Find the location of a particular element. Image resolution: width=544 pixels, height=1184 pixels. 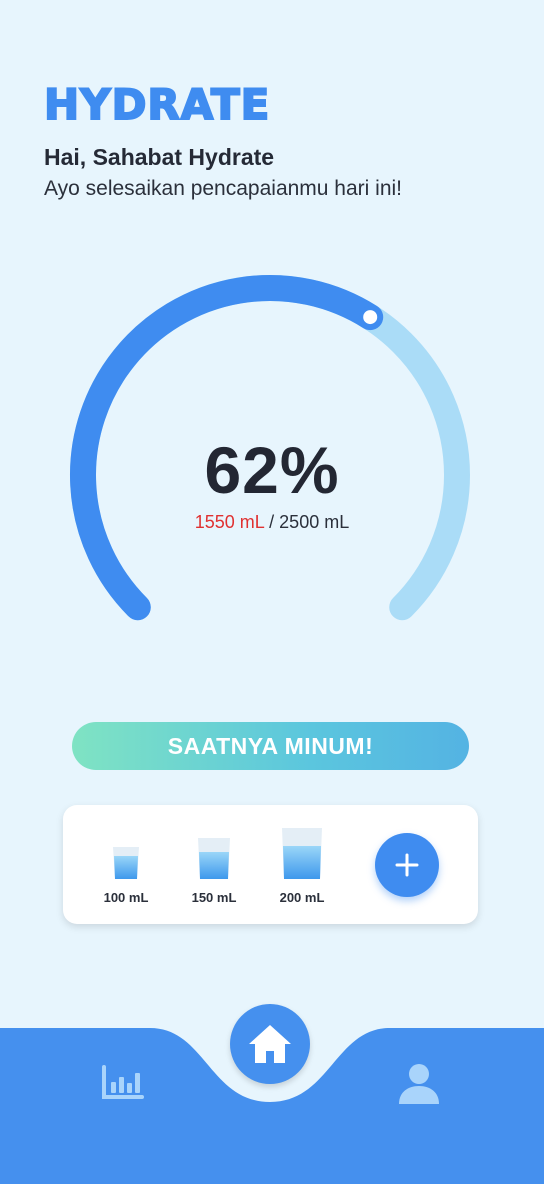

user-icon is located at coordinates (419, 1084).